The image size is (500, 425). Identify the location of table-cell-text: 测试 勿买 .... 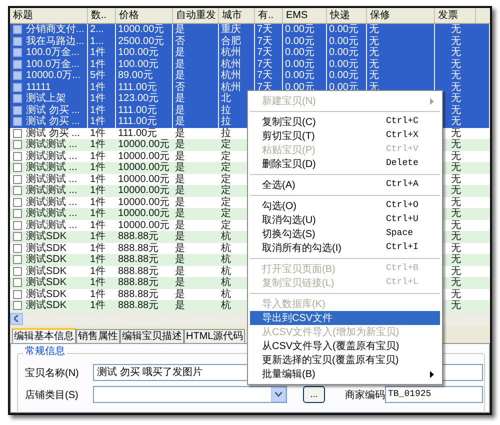
(53, 133).